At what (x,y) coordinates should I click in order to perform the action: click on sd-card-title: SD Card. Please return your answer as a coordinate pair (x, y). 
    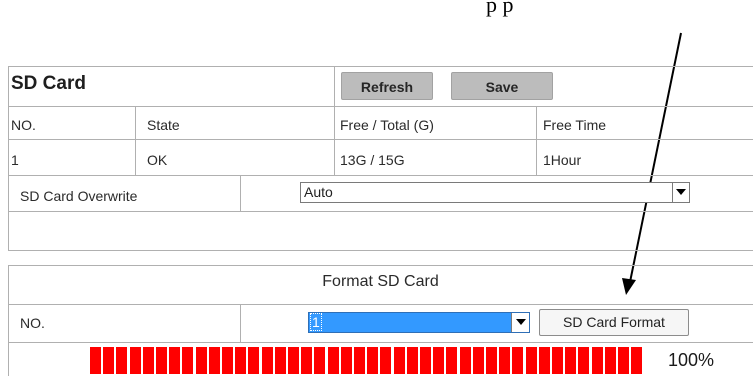
    Looking at the image, I should click on (48, 83).